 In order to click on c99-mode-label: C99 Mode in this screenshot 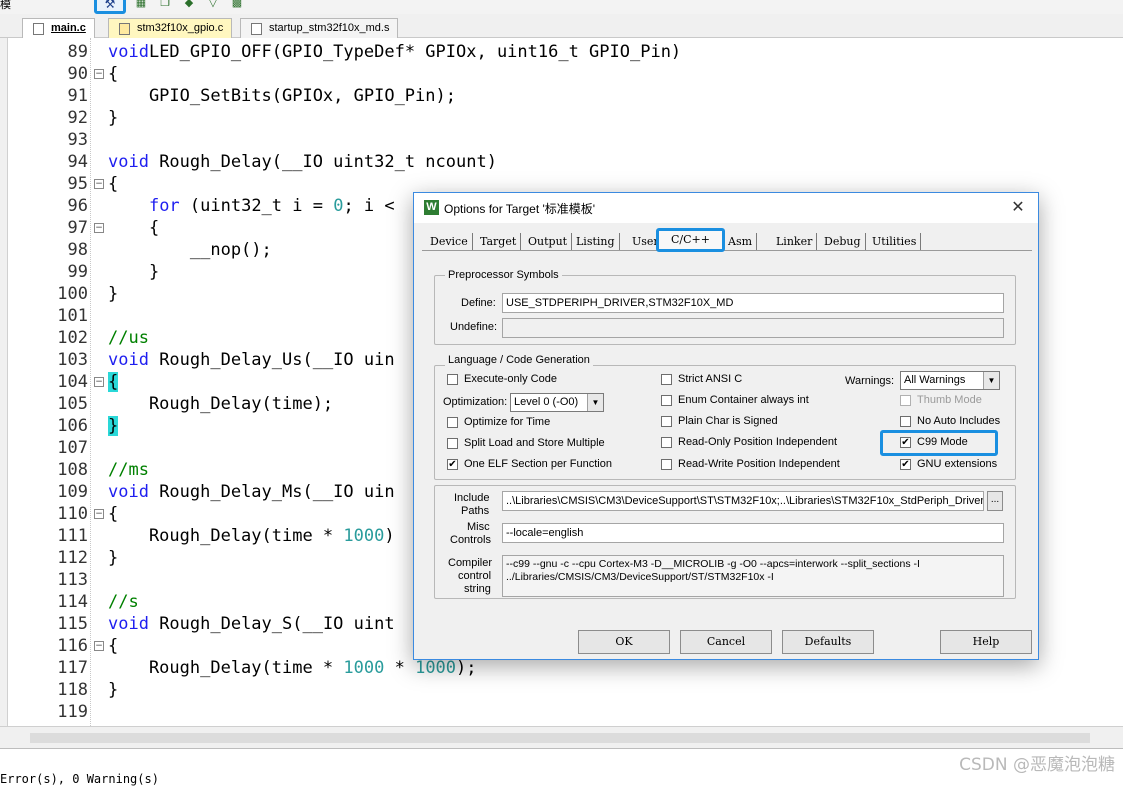, I will do `click(942, 442)`.